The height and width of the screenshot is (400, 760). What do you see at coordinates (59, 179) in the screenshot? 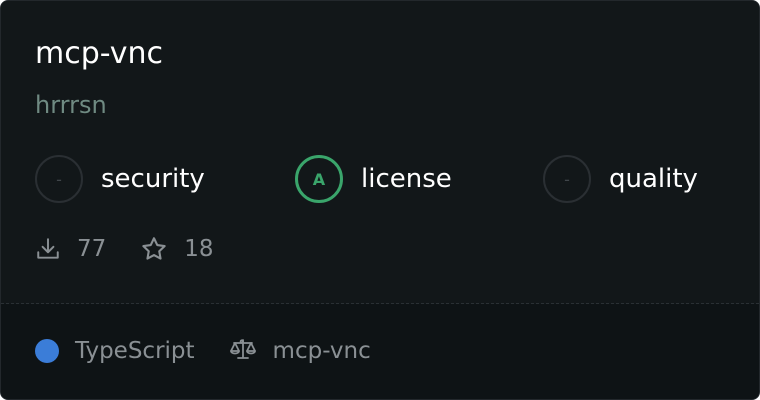
I see `security-grade-badge: -` at bounding box center [59, 179].